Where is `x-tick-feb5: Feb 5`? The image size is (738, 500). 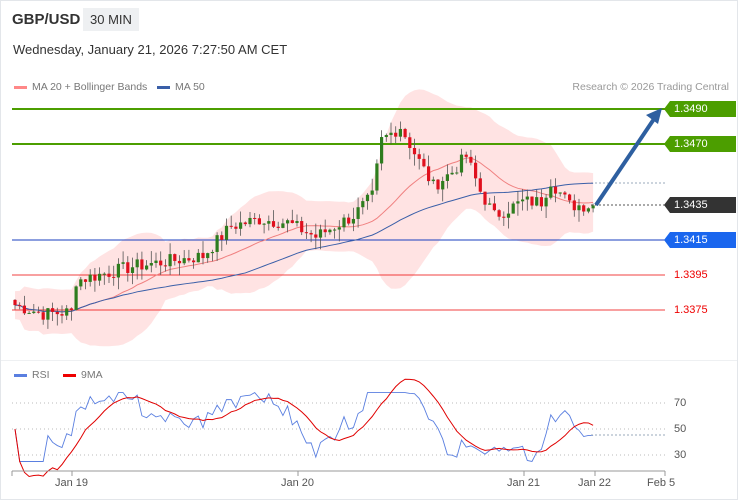
x-tick-feb5: Feb 5 is located at coordinates (661, 483).